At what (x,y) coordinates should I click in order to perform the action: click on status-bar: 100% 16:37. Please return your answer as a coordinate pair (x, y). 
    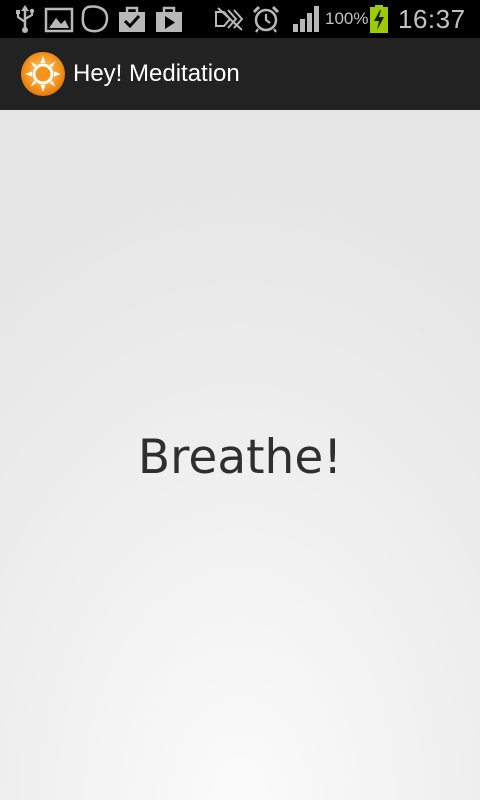
    Looking at the image, I should click on (240, 19).